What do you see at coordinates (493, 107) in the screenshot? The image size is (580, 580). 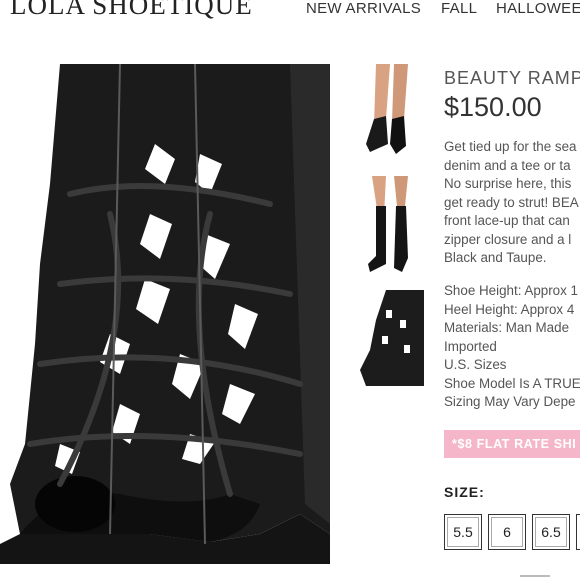 I see `product-price: $150.00` at bounding box center [493, 107].